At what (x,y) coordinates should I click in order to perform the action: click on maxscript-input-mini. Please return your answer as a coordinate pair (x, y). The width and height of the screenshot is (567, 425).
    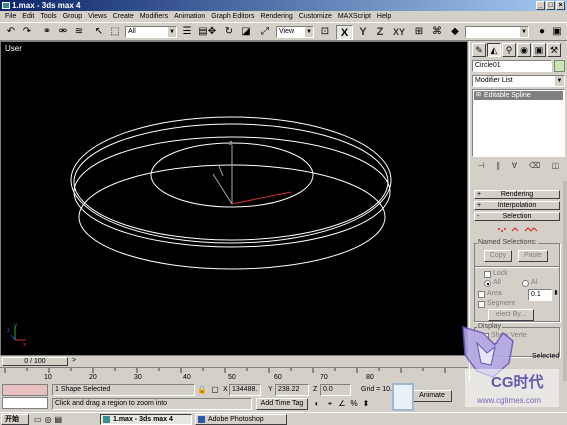
    Looking at the image, I should click on (25, 403).